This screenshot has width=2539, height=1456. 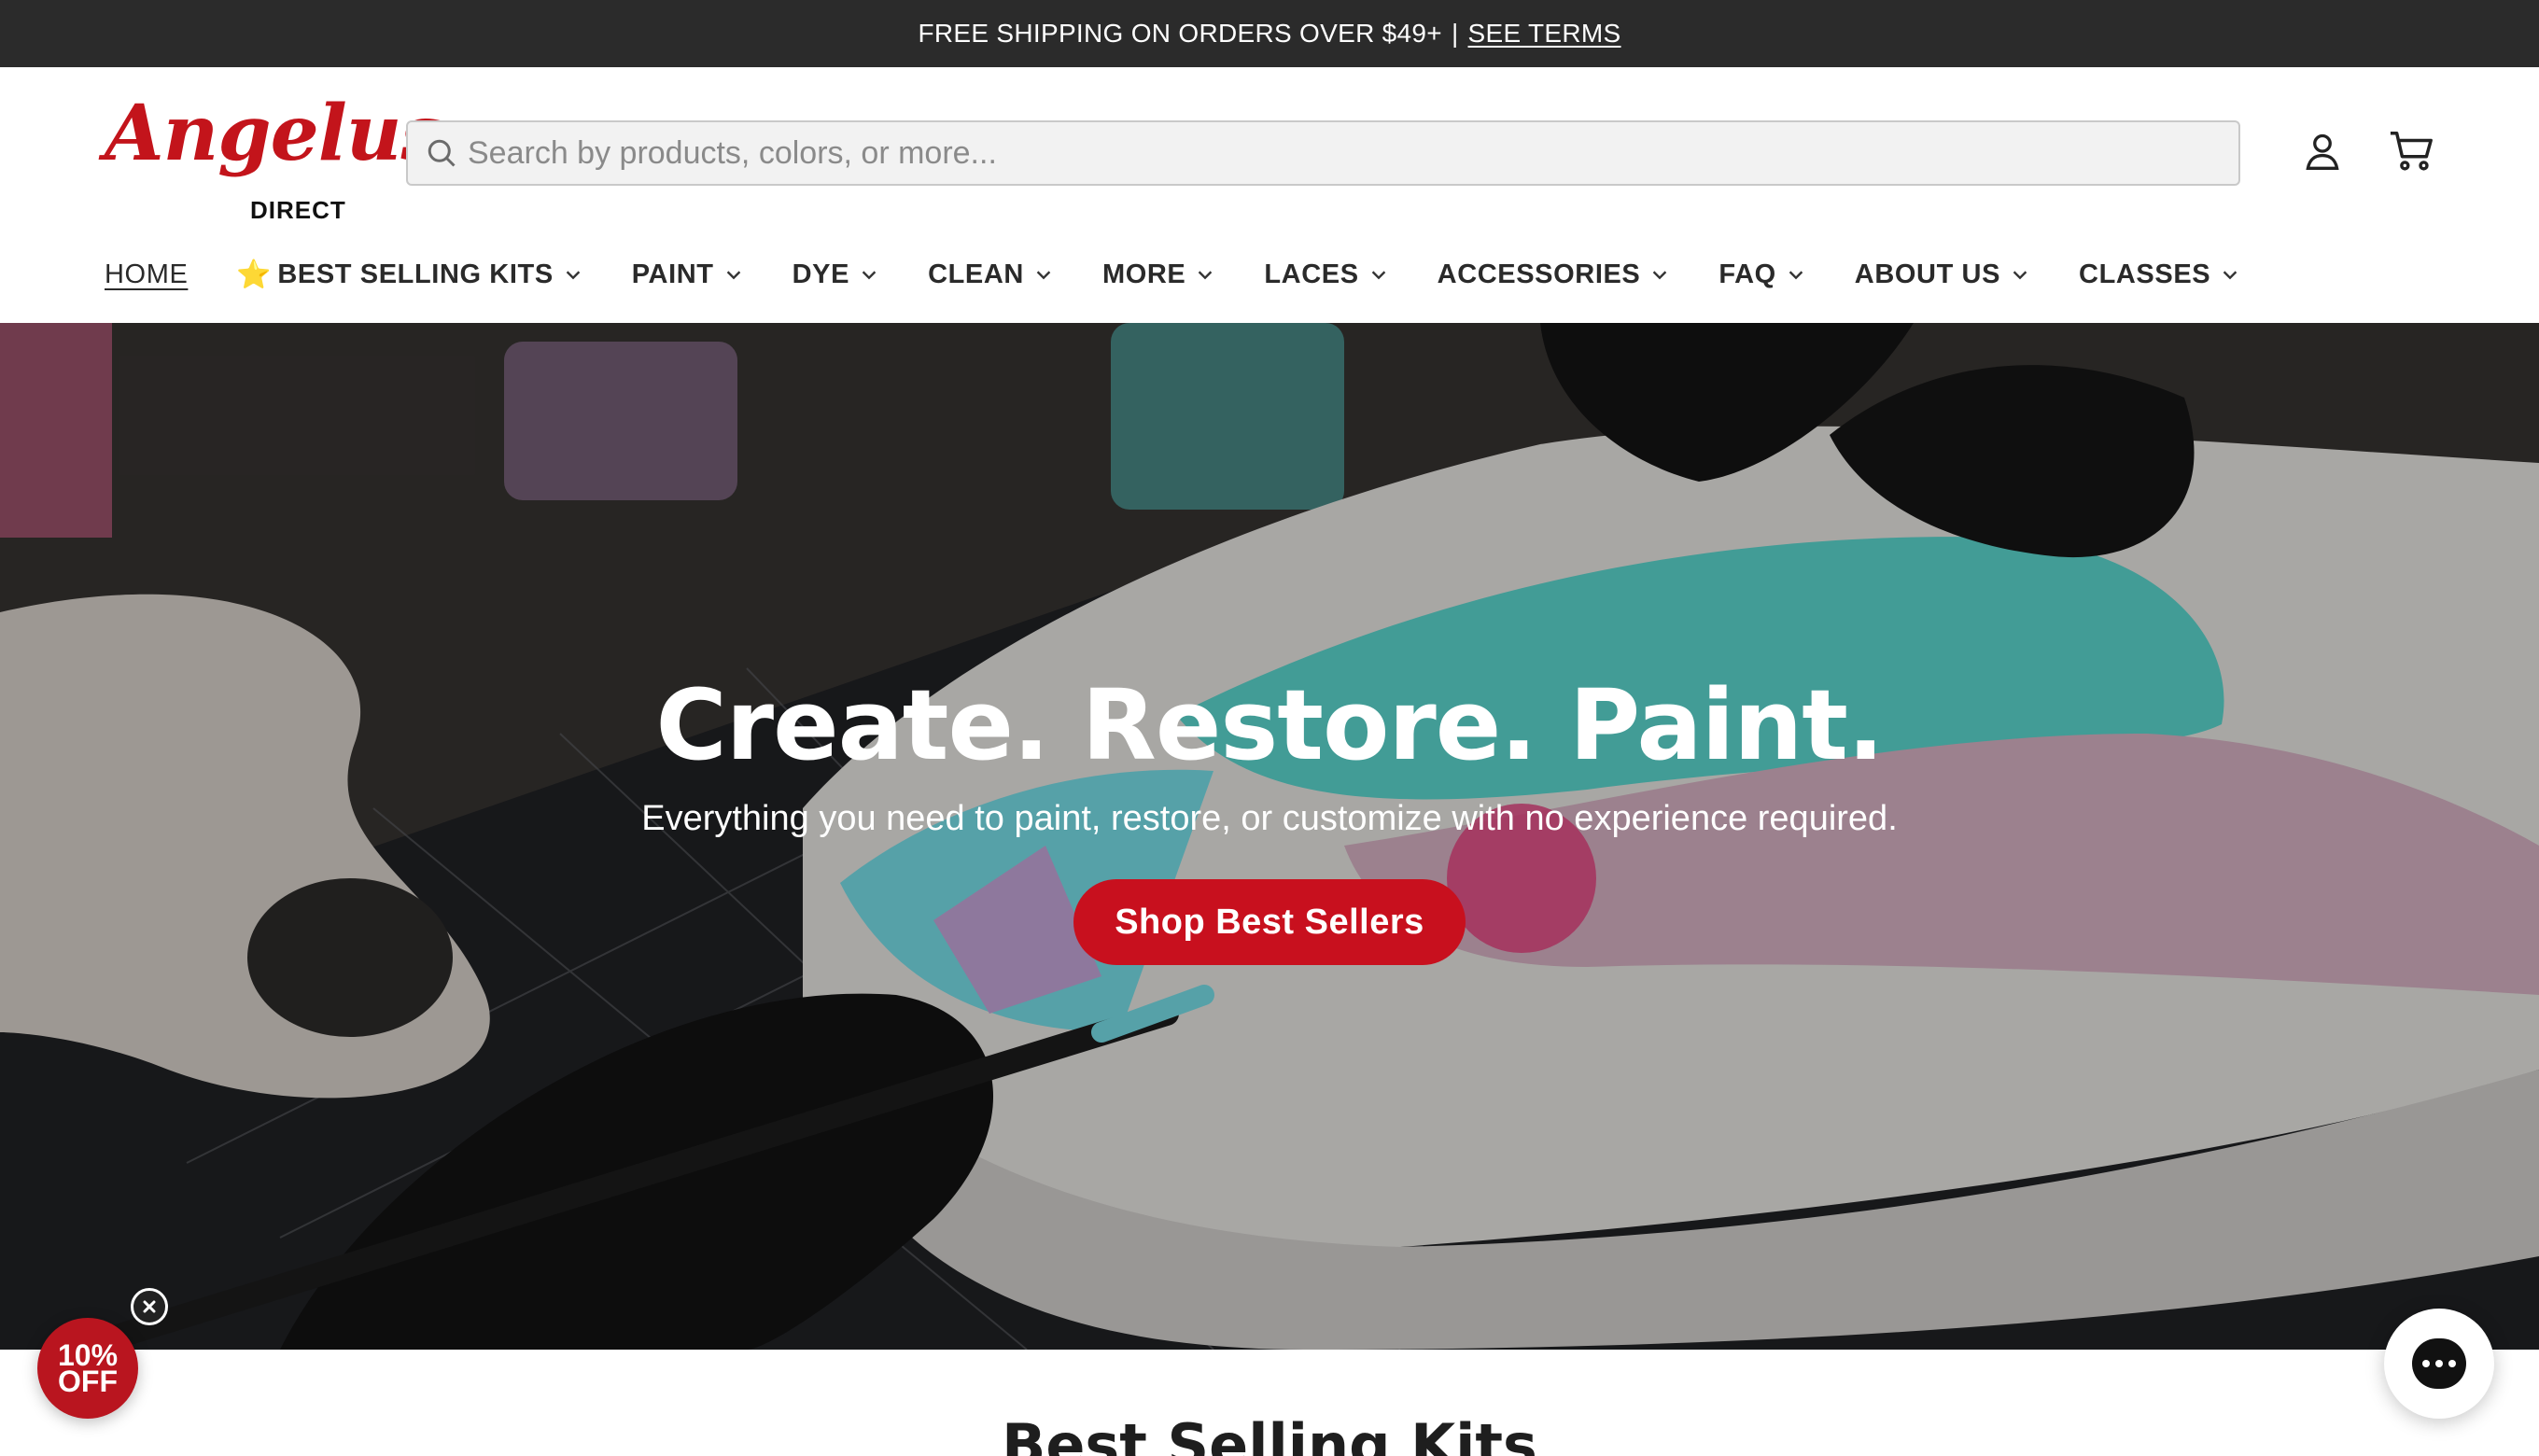 I want to click on nav-item-home: HOME, so click(x=146, y=274).